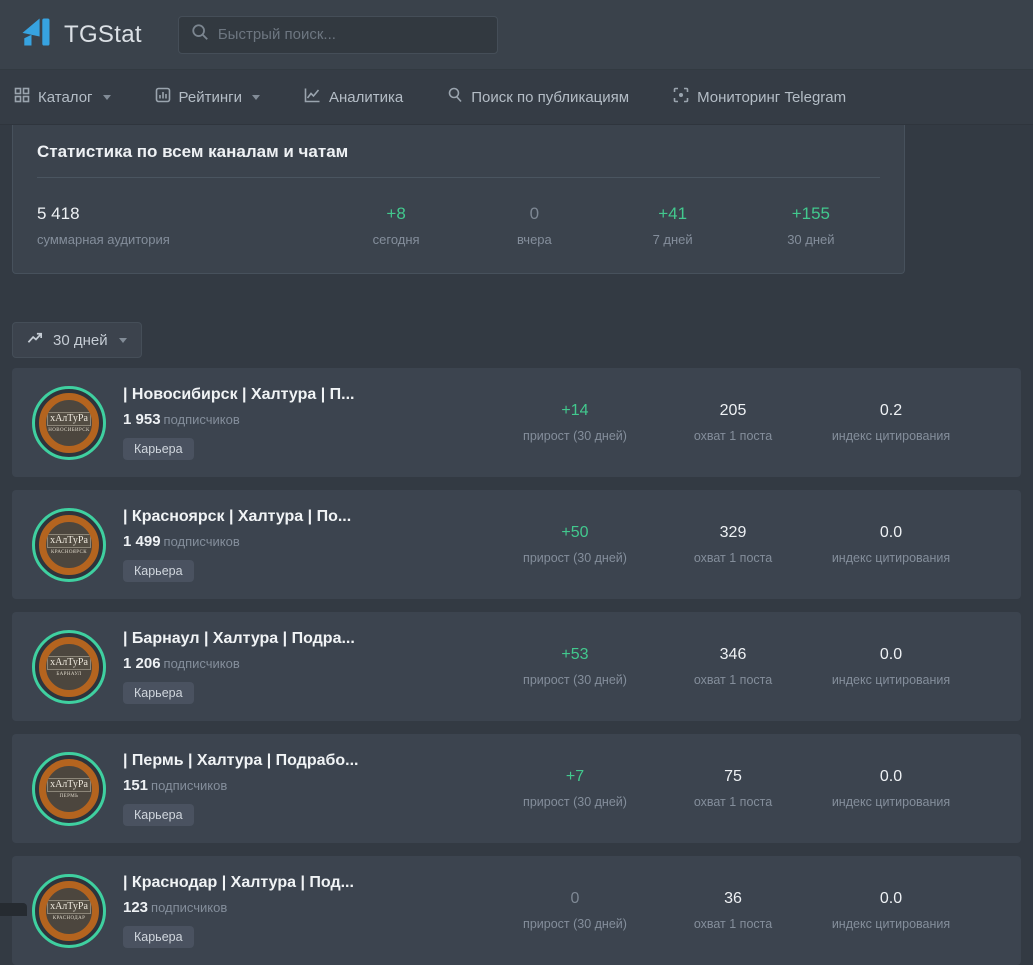 The width and height of the screenshot is (1033, 965). Describe the element at coordinates (312, 97) in the screenshot. I see `line-chart-icon` at that location.